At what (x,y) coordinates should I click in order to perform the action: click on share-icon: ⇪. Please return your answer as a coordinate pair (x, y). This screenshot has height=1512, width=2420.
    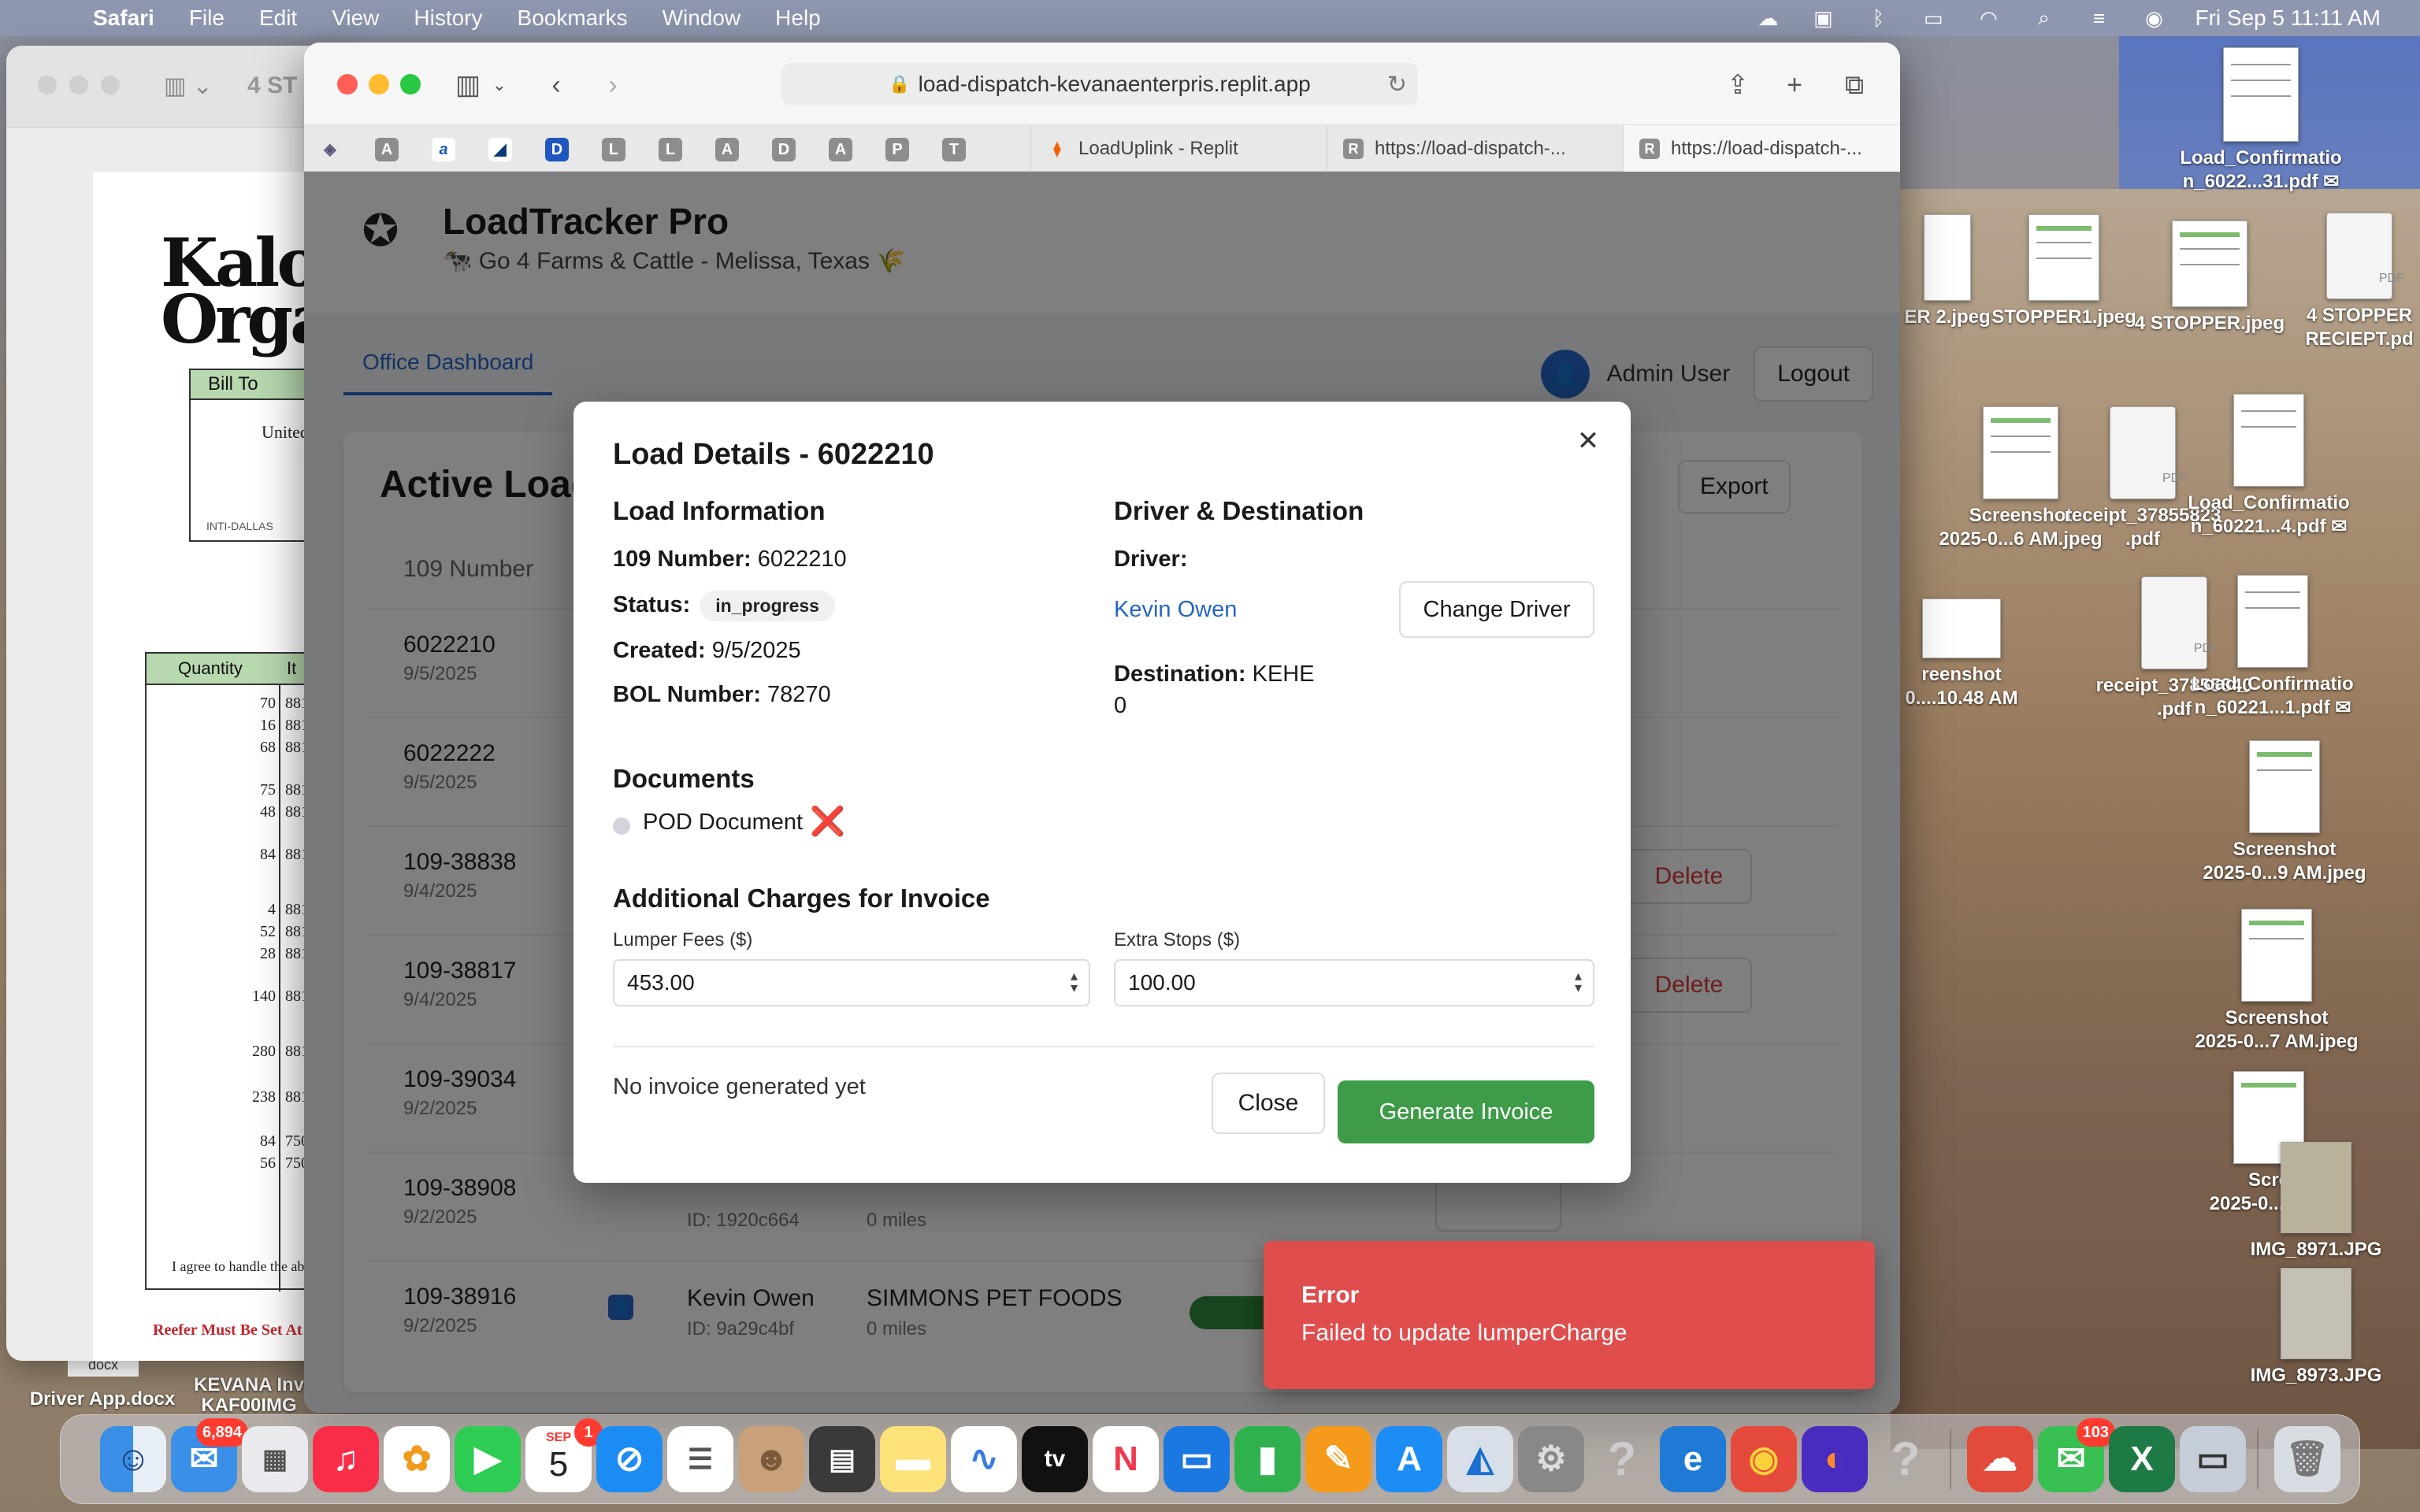
    Looking at the image, I should click on (1738, 85).